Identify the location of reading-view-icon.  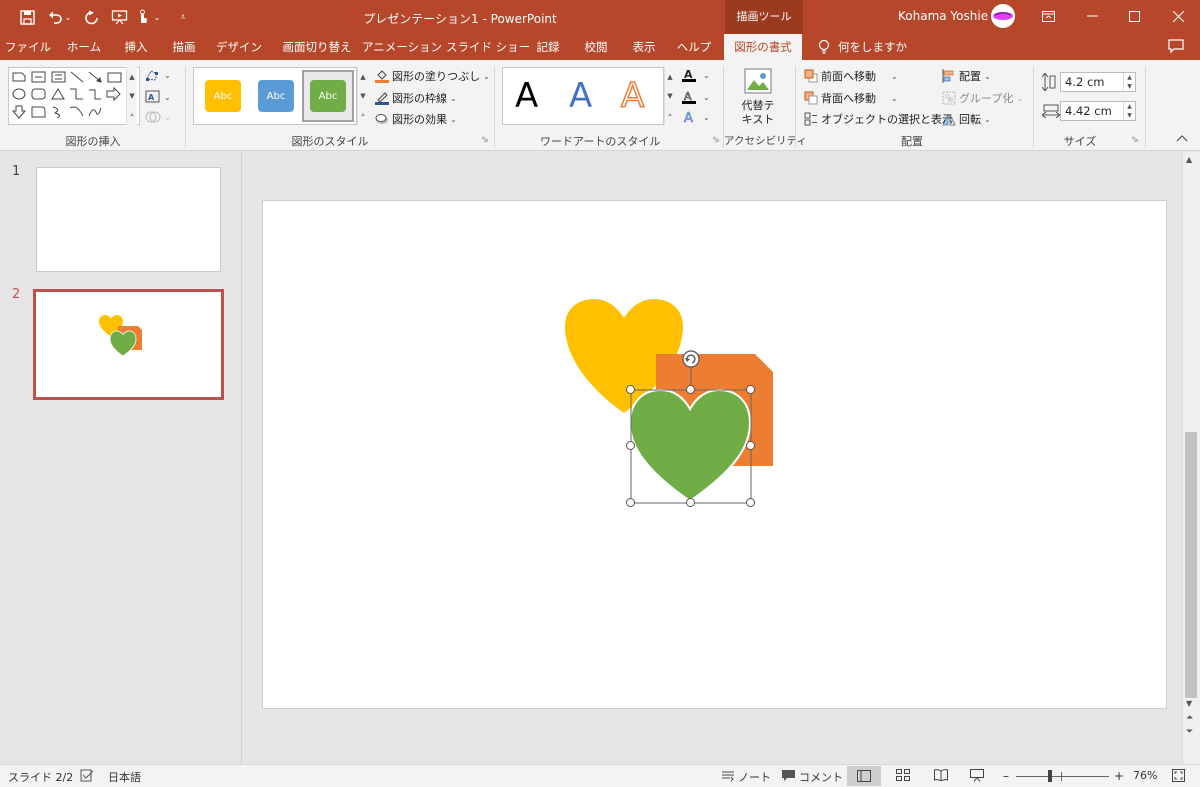
(941, 775).